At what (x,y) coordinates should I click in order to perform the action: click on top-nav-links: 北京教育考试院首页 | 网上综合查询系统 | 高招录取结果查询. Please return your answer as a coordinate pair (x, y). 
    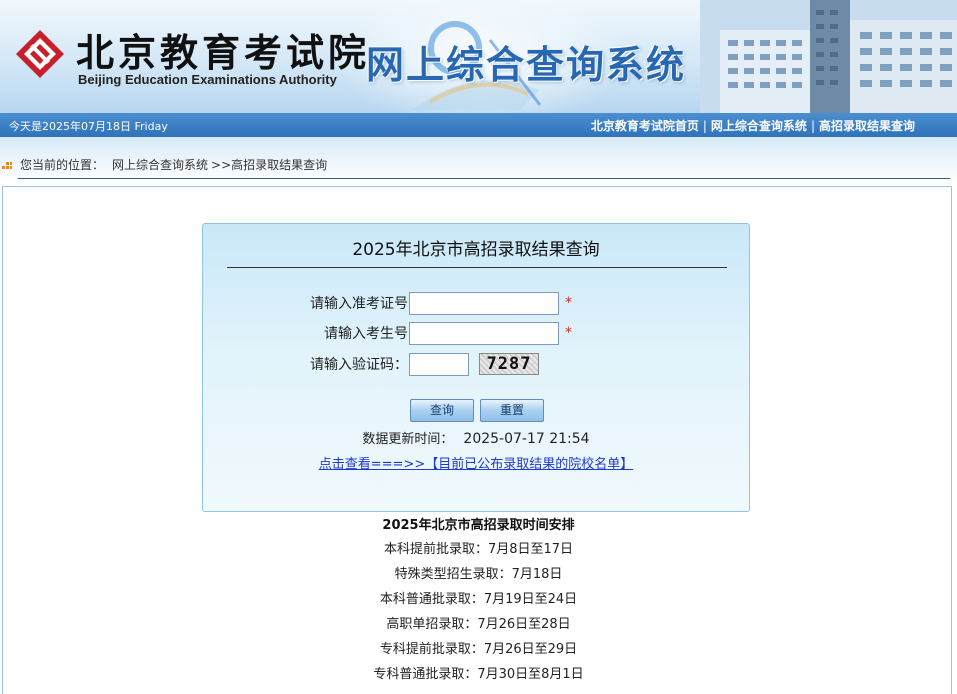
    Looking at the image, I should click on (753, 125).